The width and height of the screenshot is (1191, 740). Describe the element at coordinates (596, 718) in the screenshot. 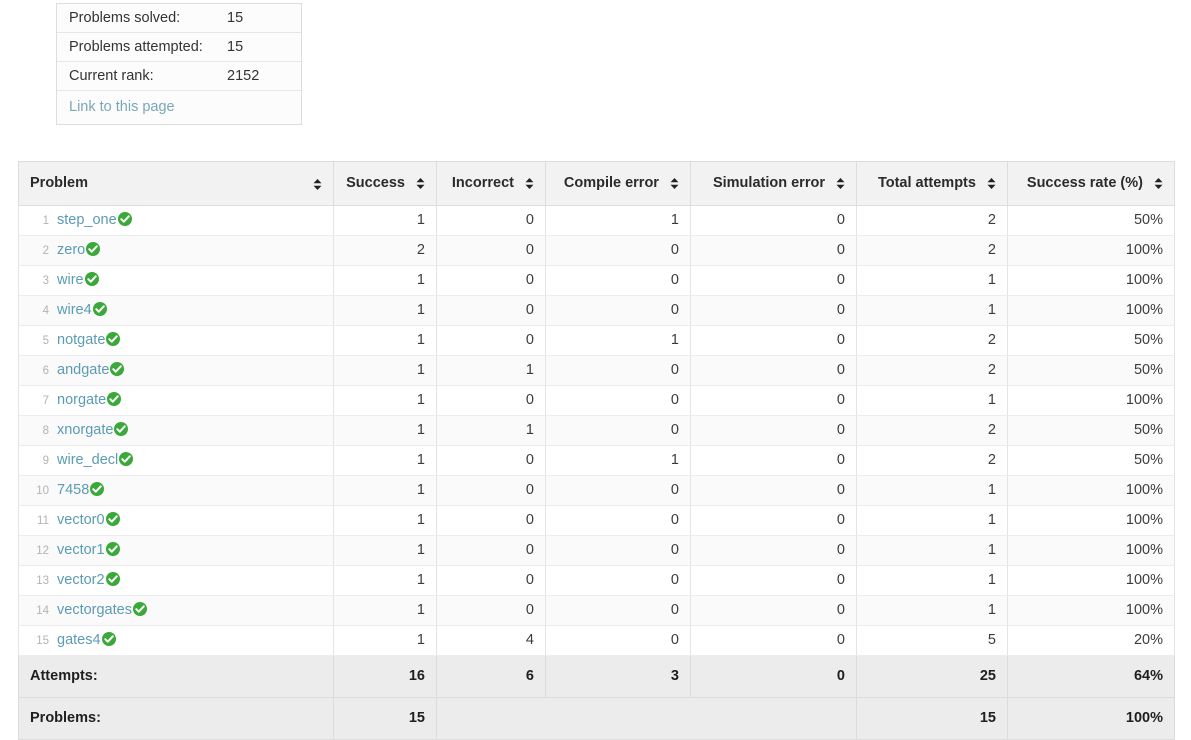

I see `totals-row-problems: Problems: 15 15 100%` at that location.